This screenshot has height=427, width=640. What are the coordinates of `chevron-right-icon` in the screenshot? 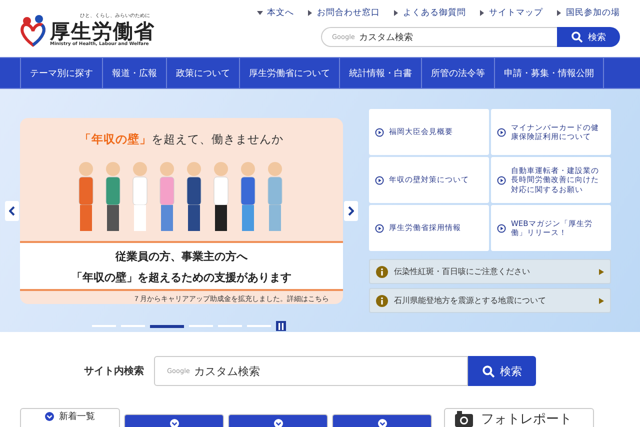 It's located at (351, 211).